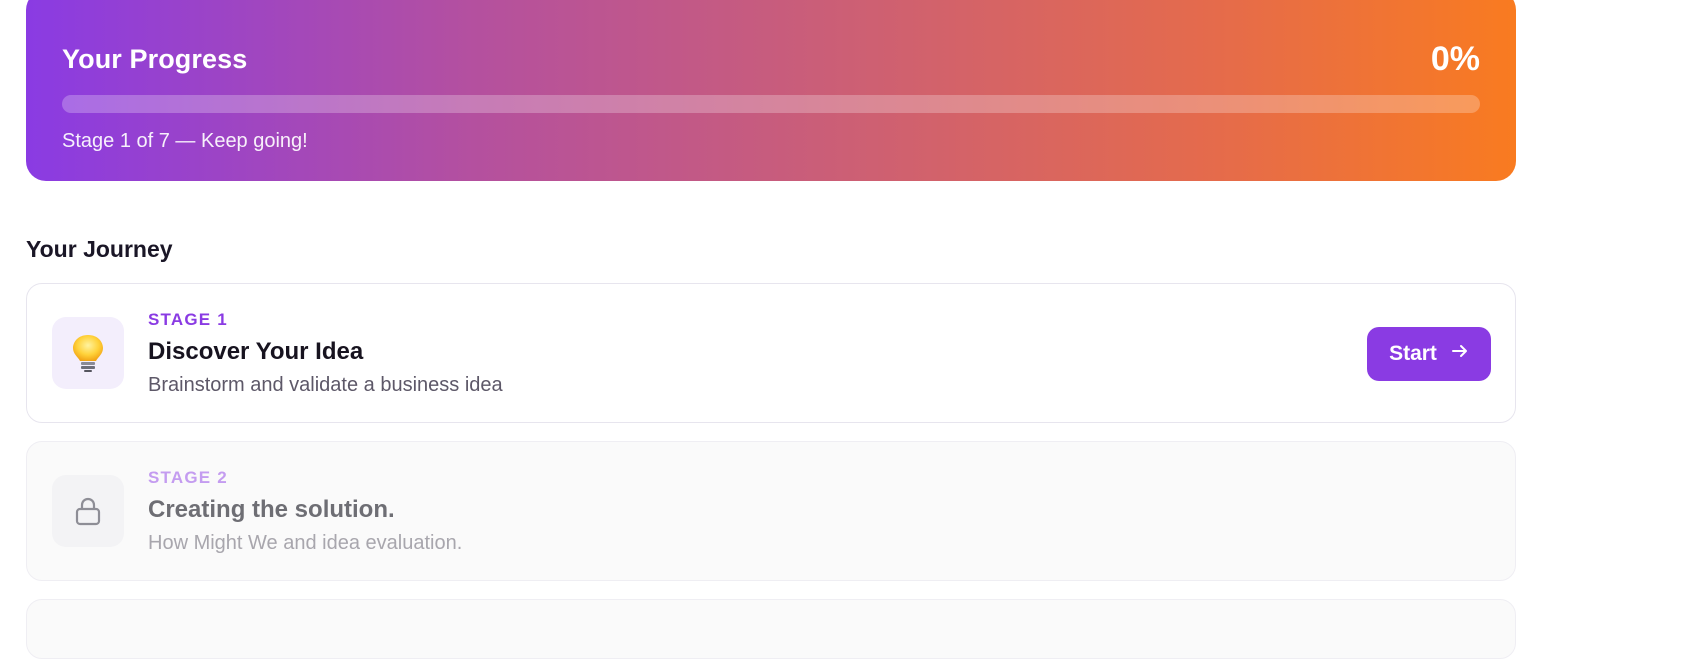 Image resolution: width=1683 pixels, height=659 pixels. What do you see at coordinates (185, 141) in the screenshot?
I see `progress-status: Stage 1 of 7 — Keep going!` at bounding box center [185, 141].